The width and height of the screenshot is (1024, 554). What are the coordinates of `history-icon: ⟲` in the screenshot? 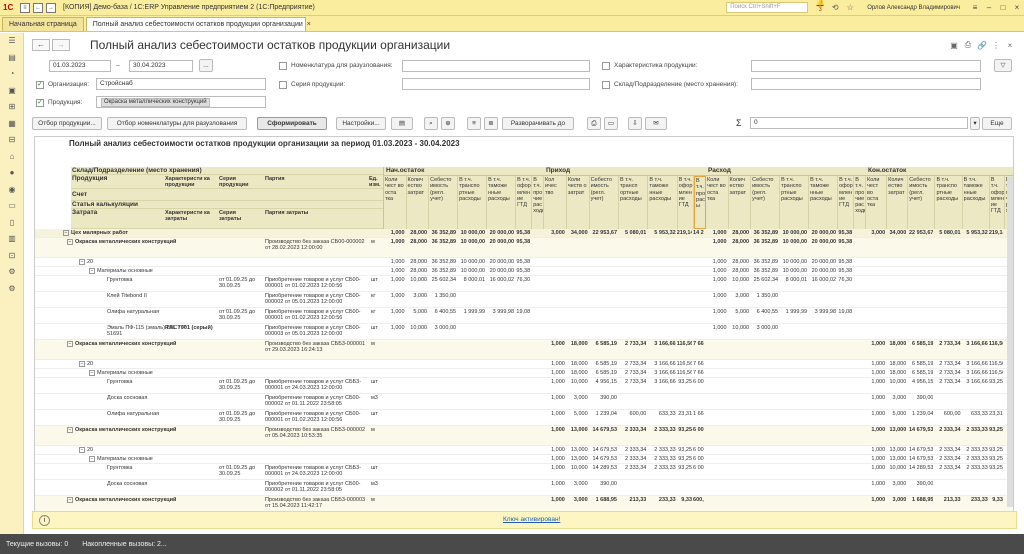 It's located at (835, 7).